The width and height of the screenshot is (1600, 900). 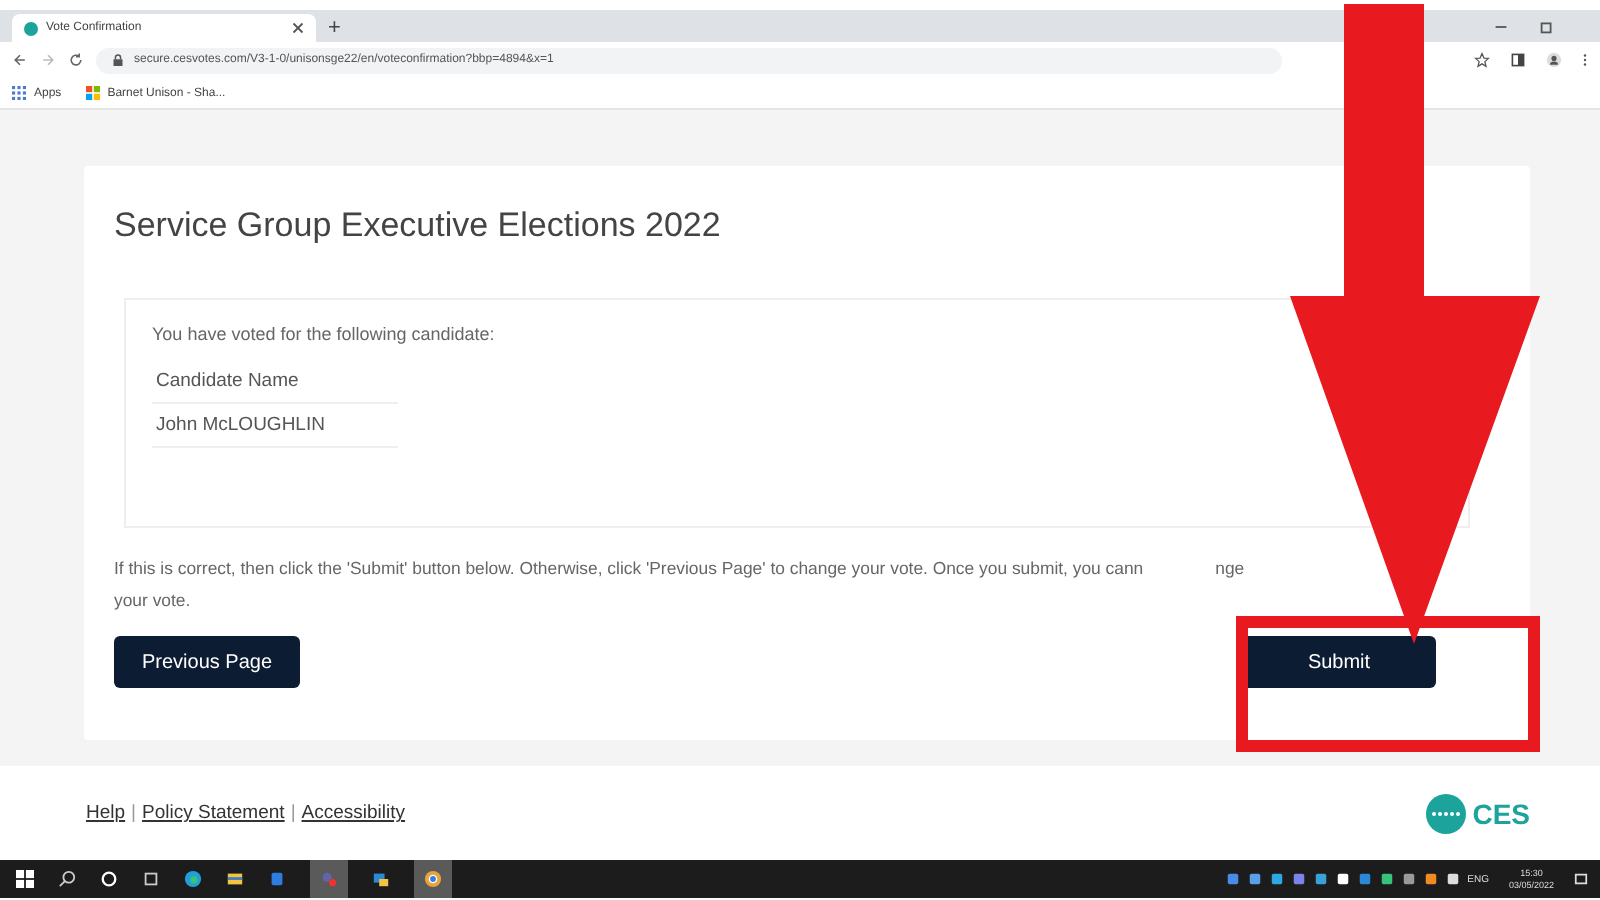 I want to click on search-icon, so click(x=67, y=879).